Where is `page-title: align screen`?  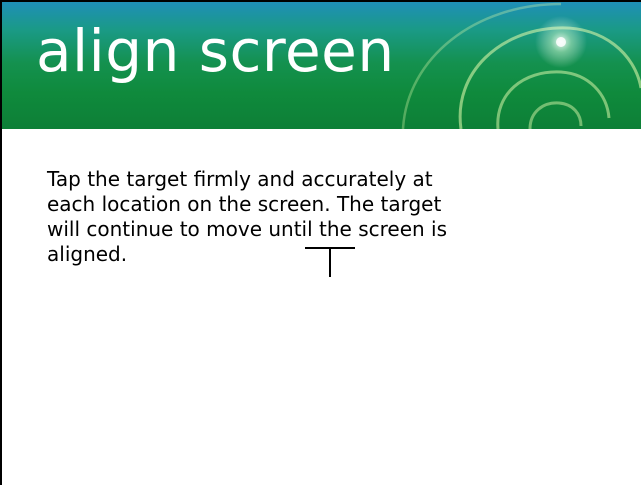
page-title: align screen is located at coordinates (215, 51).